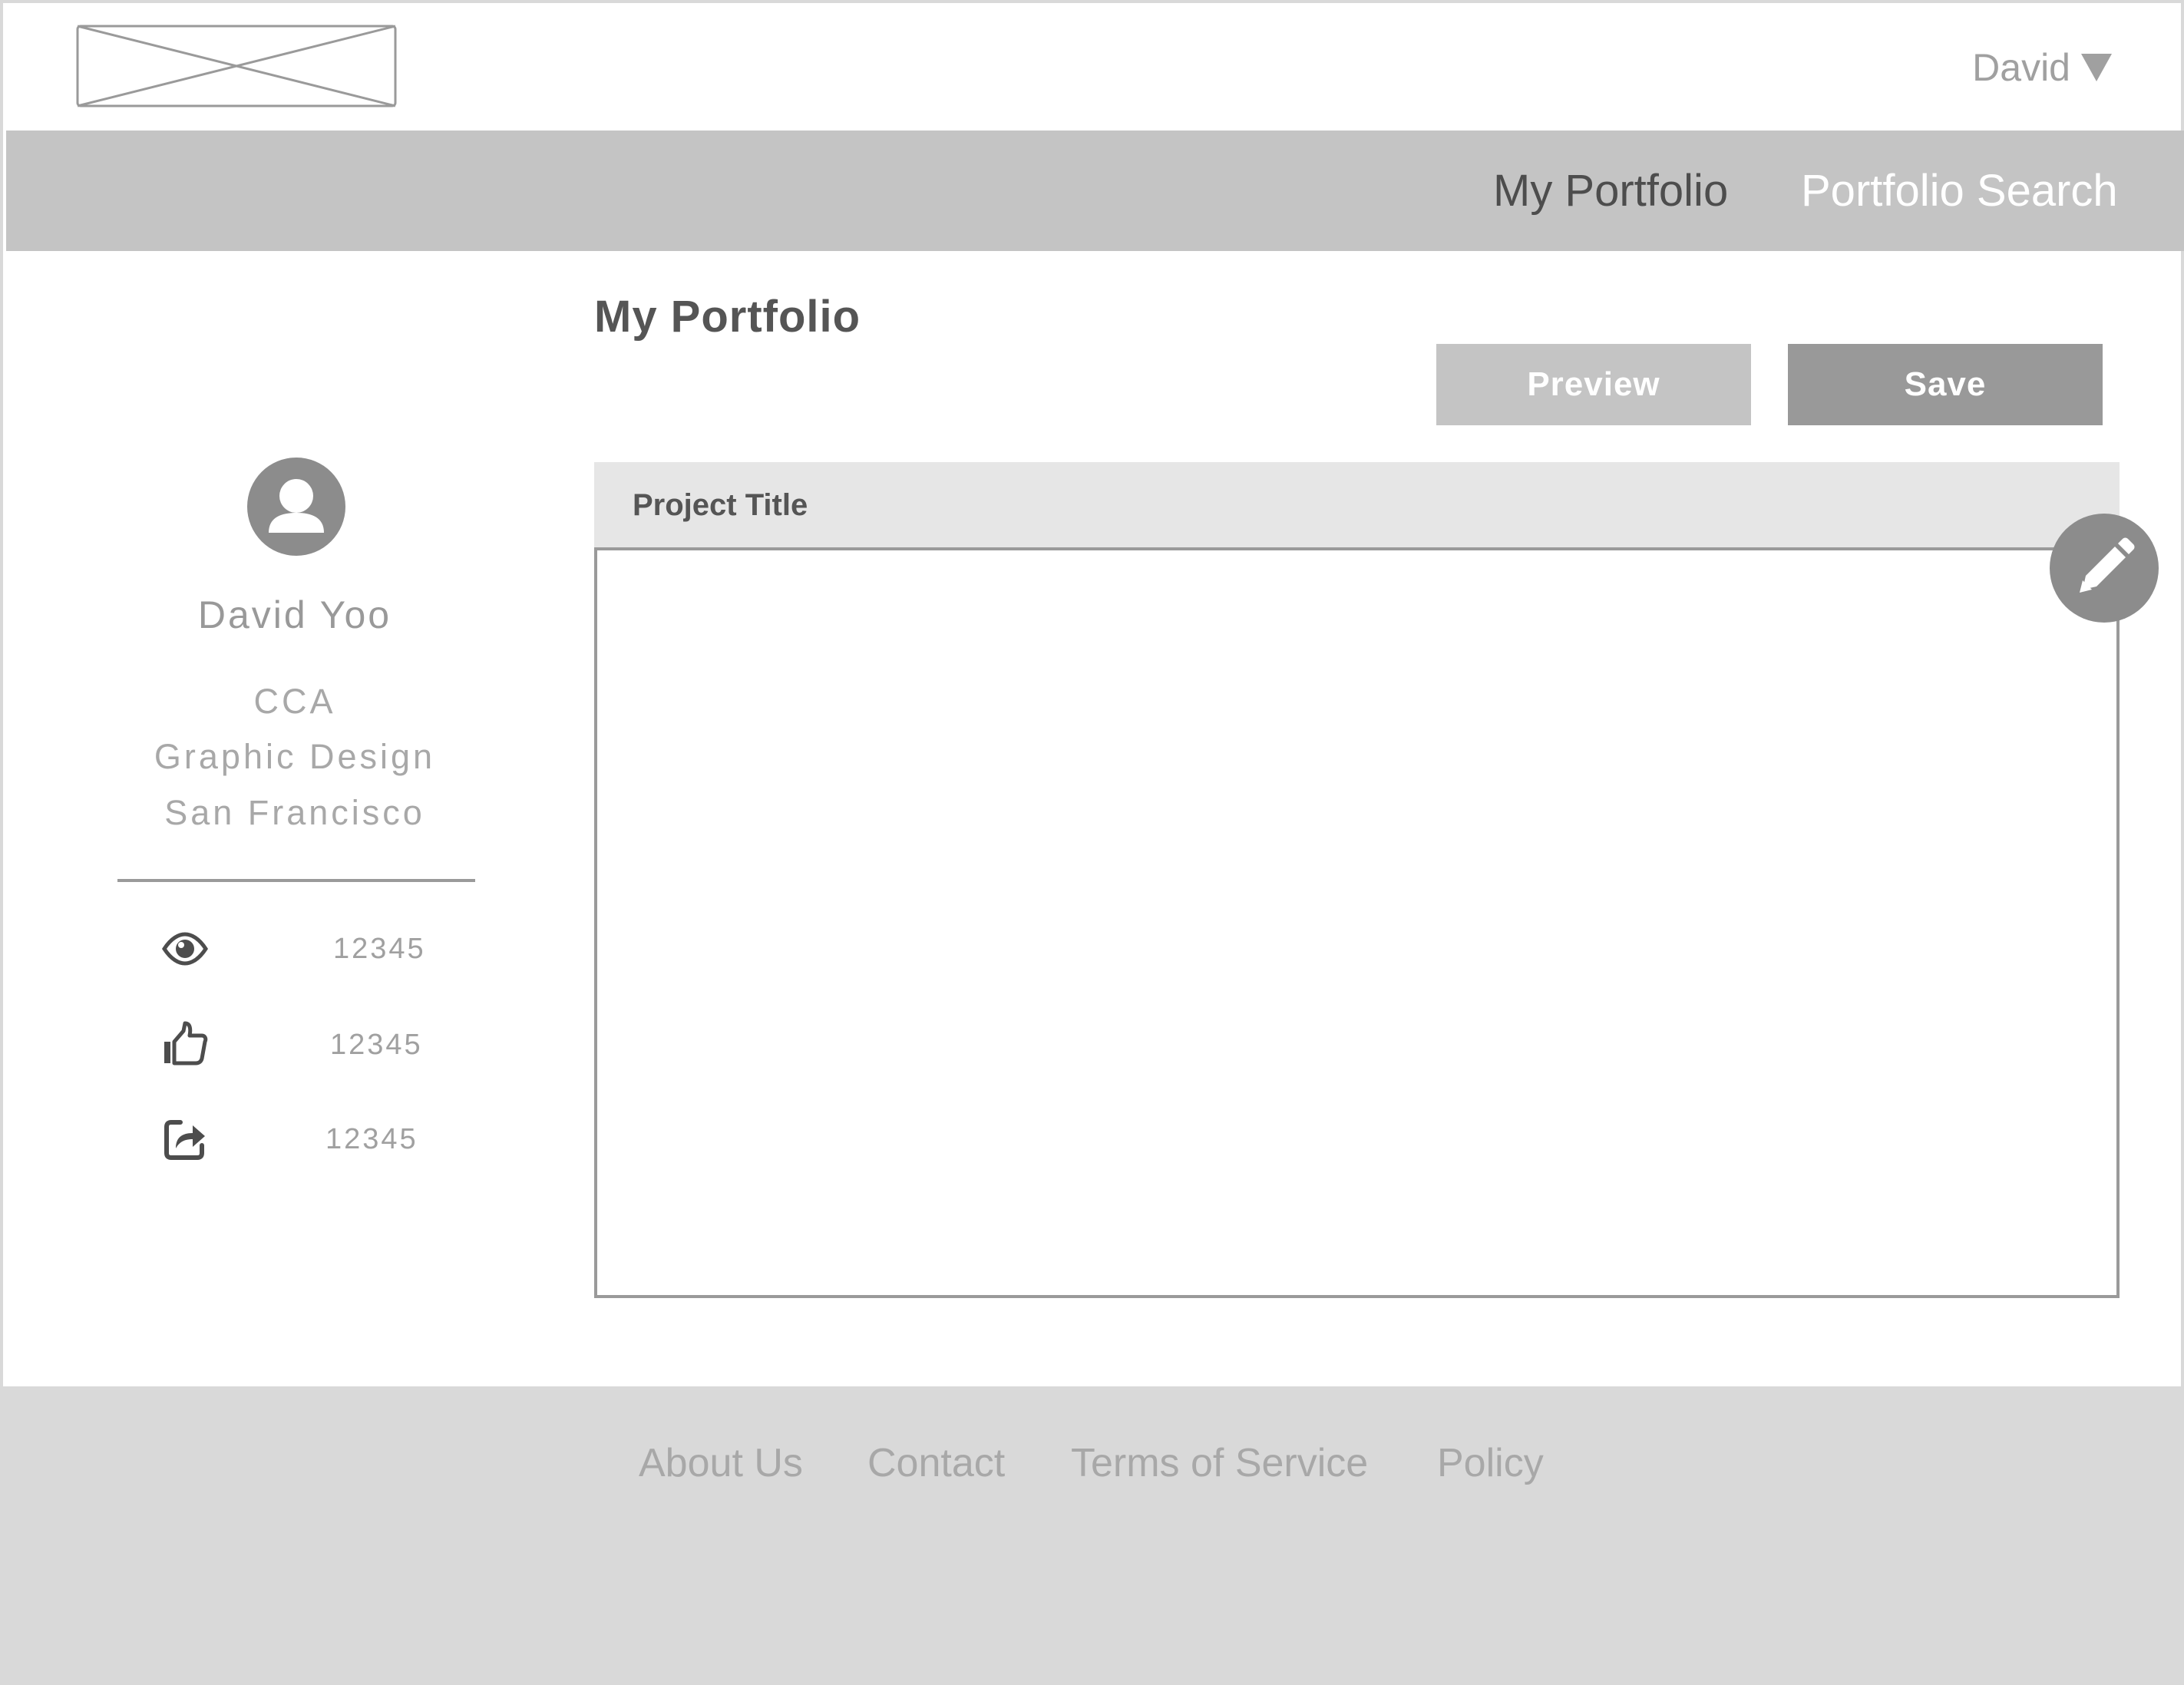 The width and height of the screenshot is (2184, 1685). What do you see at coordinates (1610, 191) in the screenshot?
I see `nav-my-portfolio: My Portfolio` at bounding box center [1610, 191].